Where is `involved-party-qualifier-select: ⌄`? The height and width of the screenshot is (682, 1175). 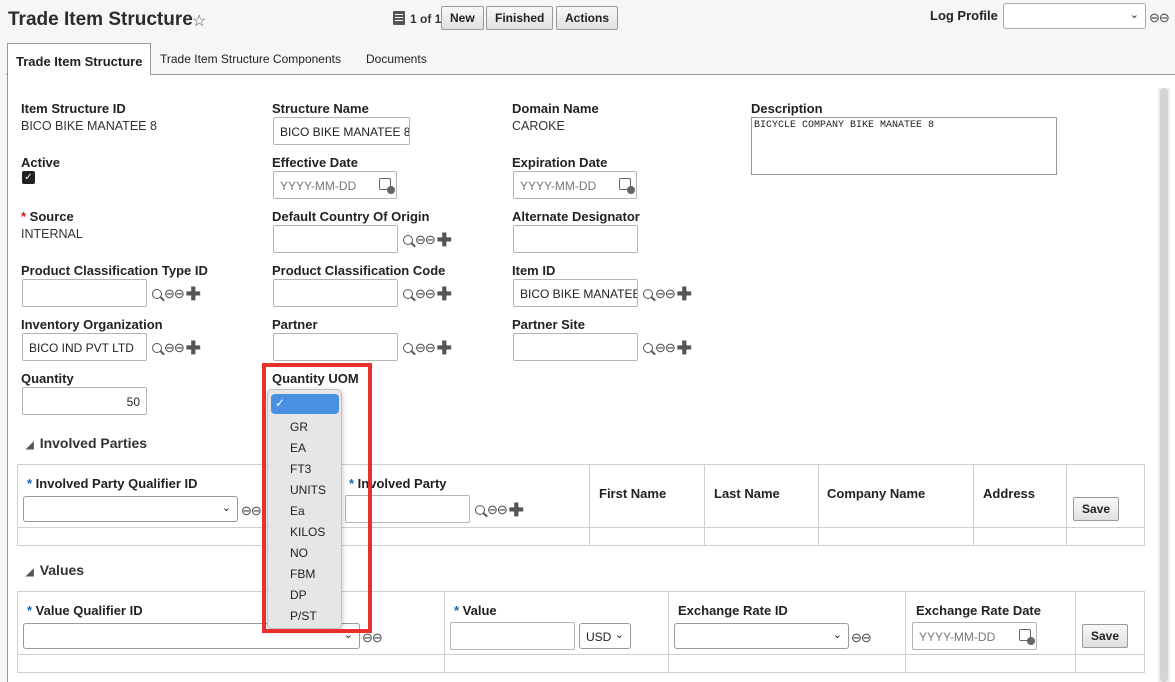
involved-party-qualifier-select: ⌄ is located at coordinates (130, 509).